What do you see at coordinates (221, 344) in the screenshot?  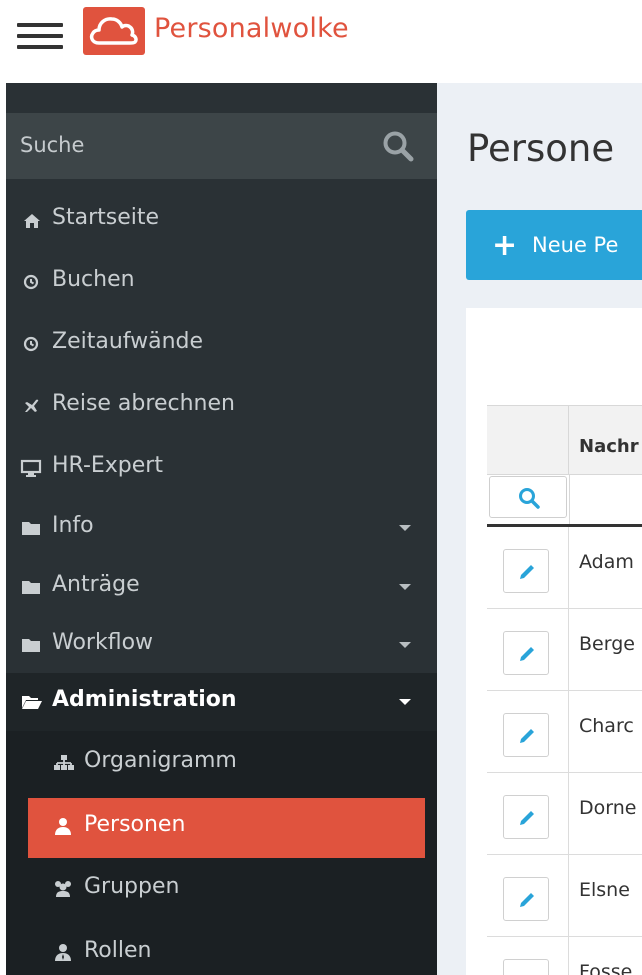 I see `sidebar-item-zeitaufwaende: Zeitaufwände` at bounding box center [221, 344].